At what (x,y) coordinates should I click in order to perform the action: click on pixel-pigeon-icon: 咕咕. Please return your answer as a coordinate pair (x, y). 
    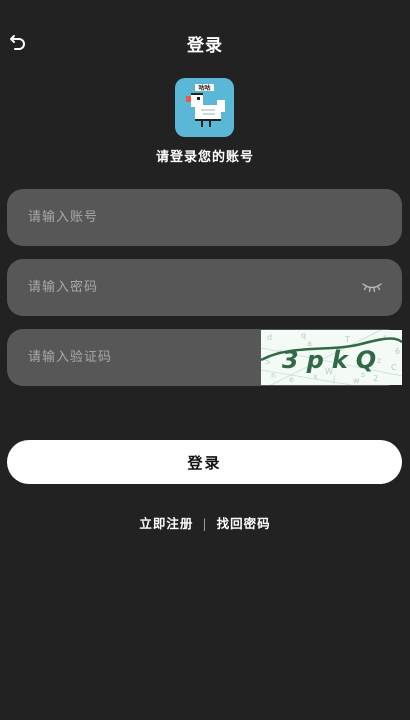
    Looking at the image, I should click on (205, 105).